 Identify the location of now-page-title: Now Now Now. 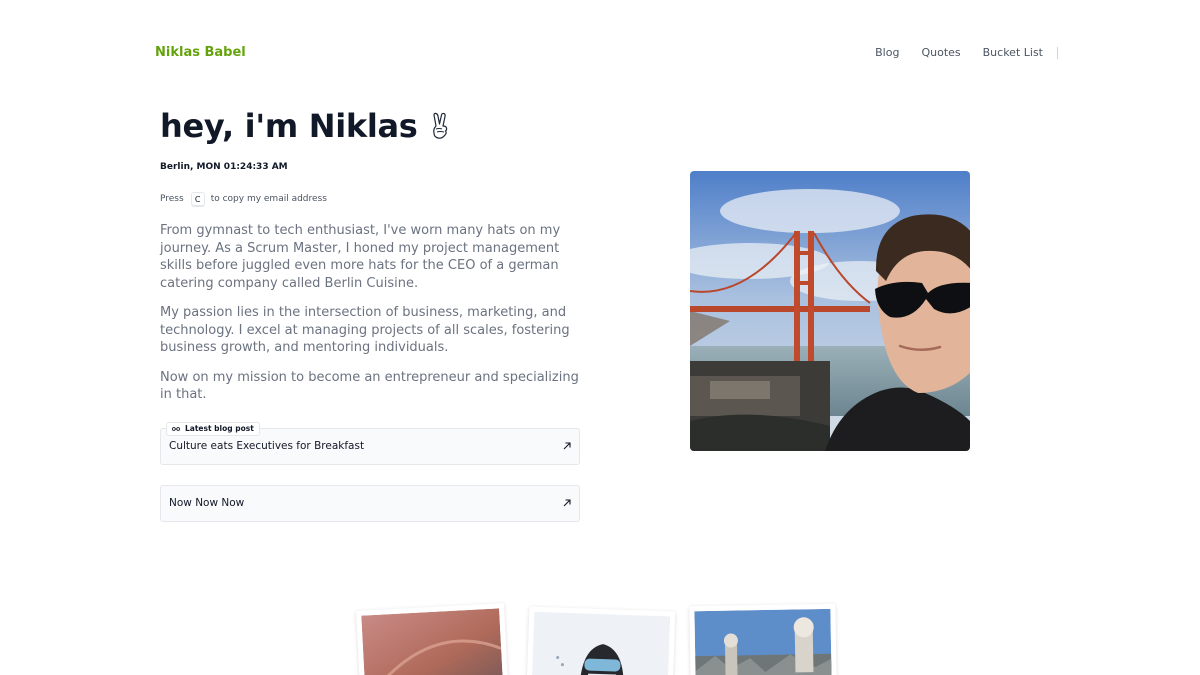
(207, 503).